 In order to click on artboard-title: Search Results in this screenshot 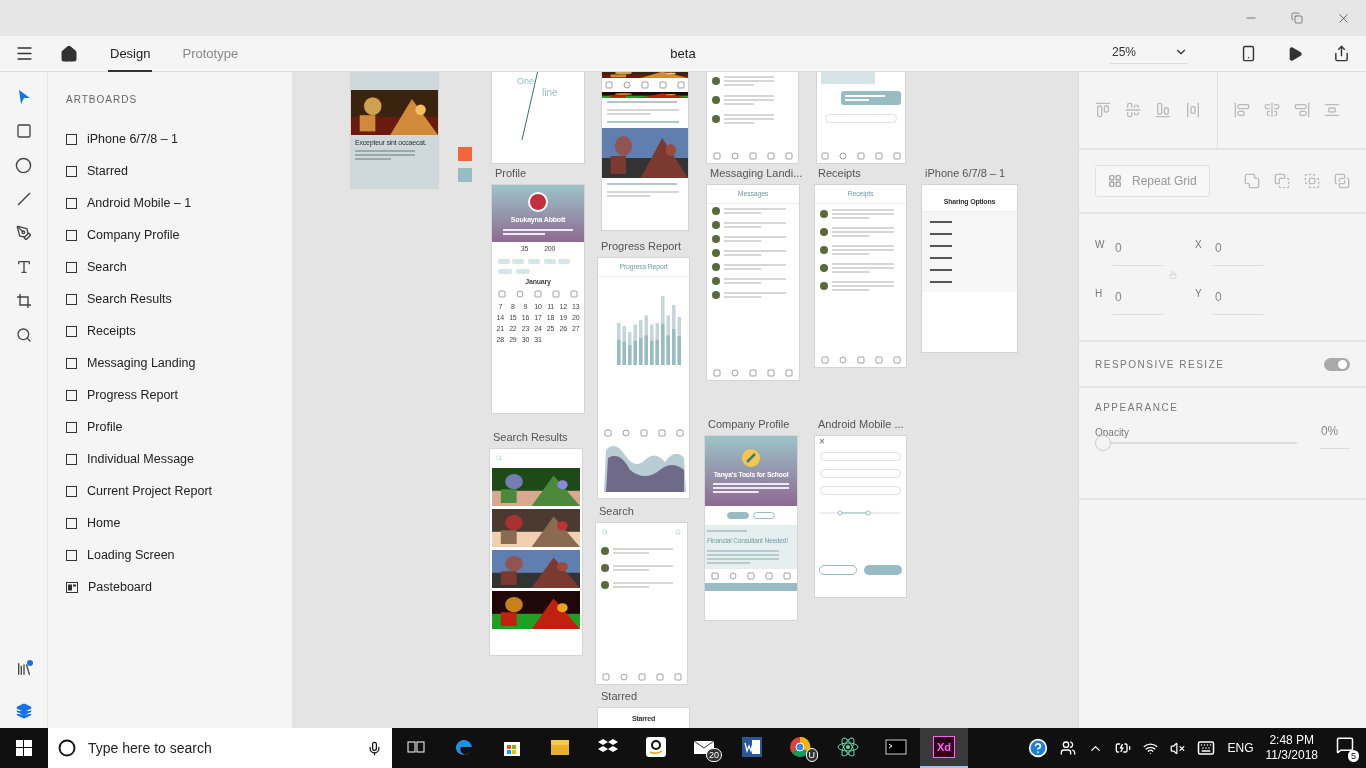, I will do `click(536, 440)`.